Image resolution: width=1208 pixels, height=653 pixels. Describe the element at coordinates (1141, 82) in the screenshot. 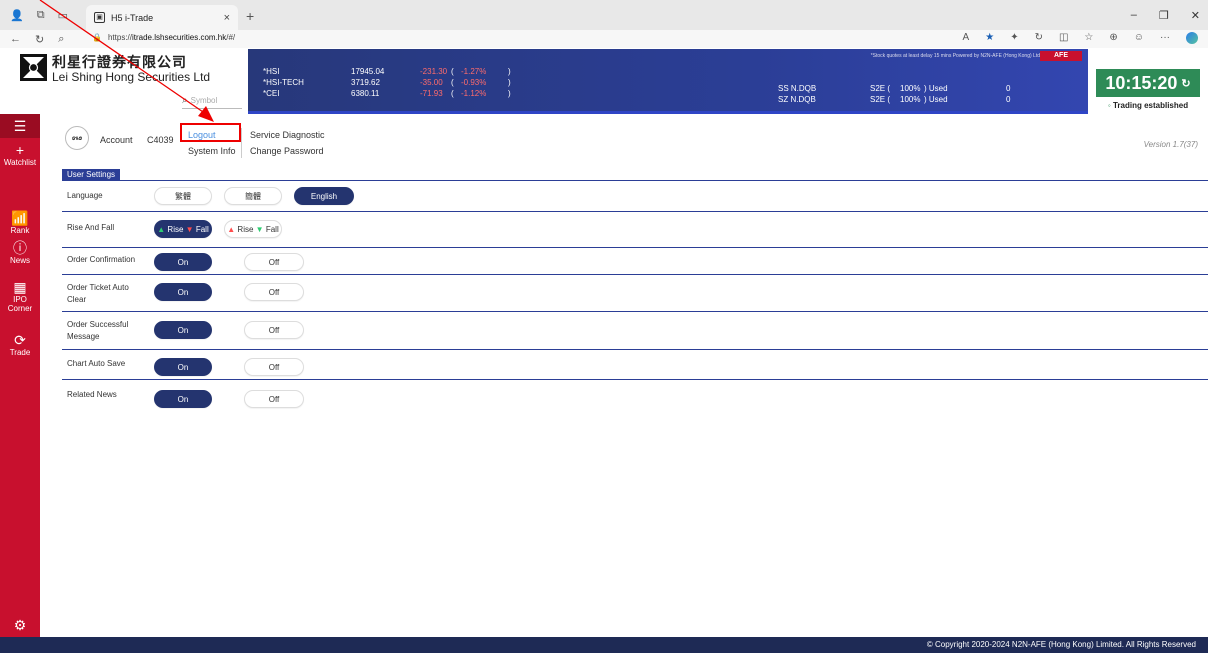

I see `clock-time: 10:15:20` at that location.